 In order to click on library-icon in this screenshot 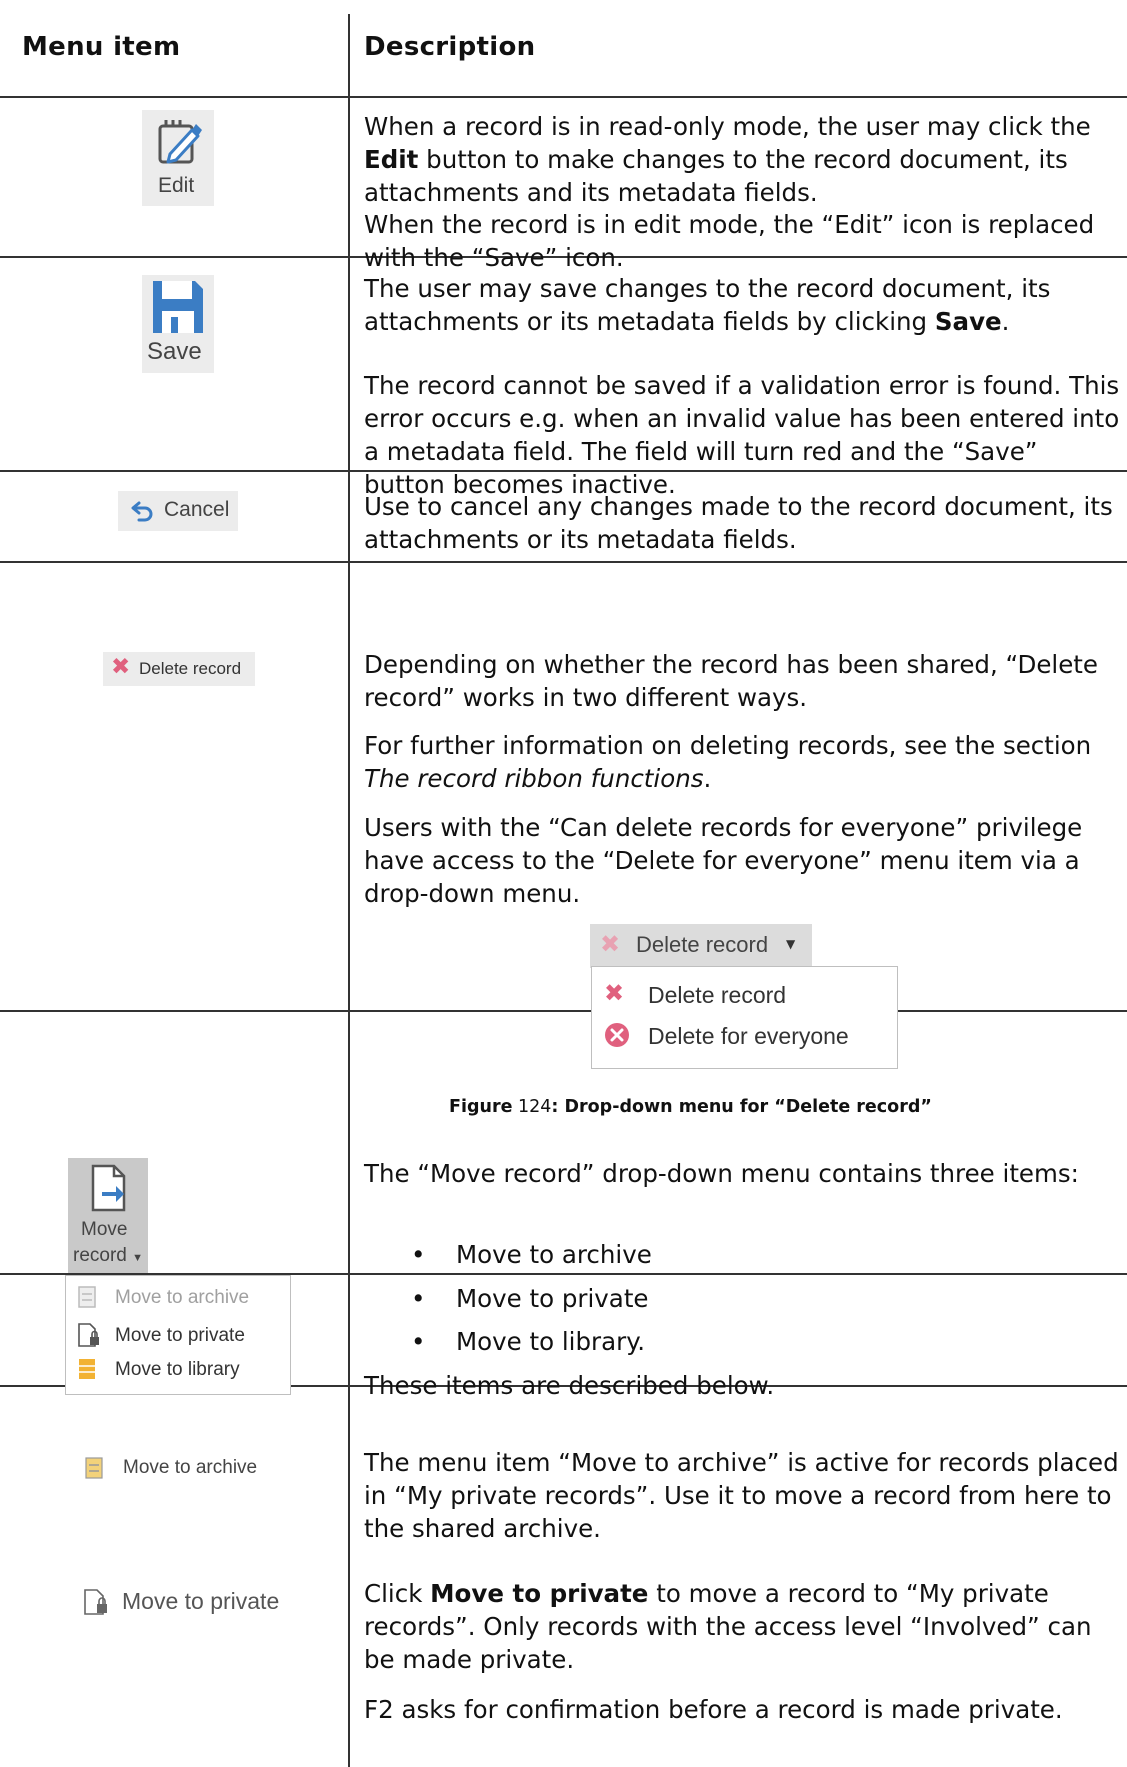, I will do `click(87, 1369)`.